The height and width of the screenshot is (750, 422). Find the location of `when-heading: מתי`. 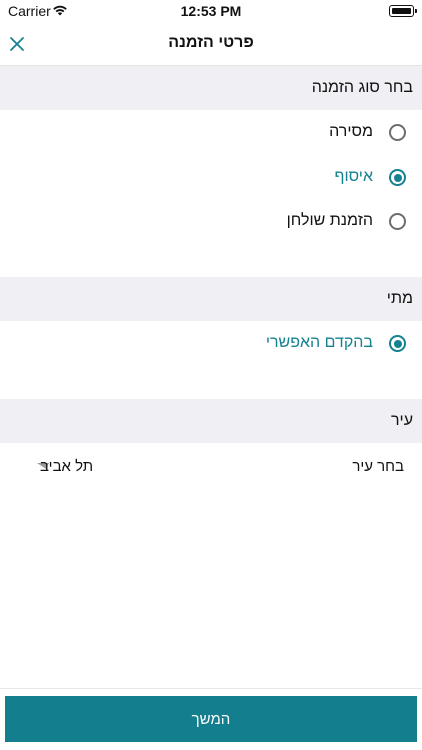

when-heading: מתי is located at coordinates (399, 298).